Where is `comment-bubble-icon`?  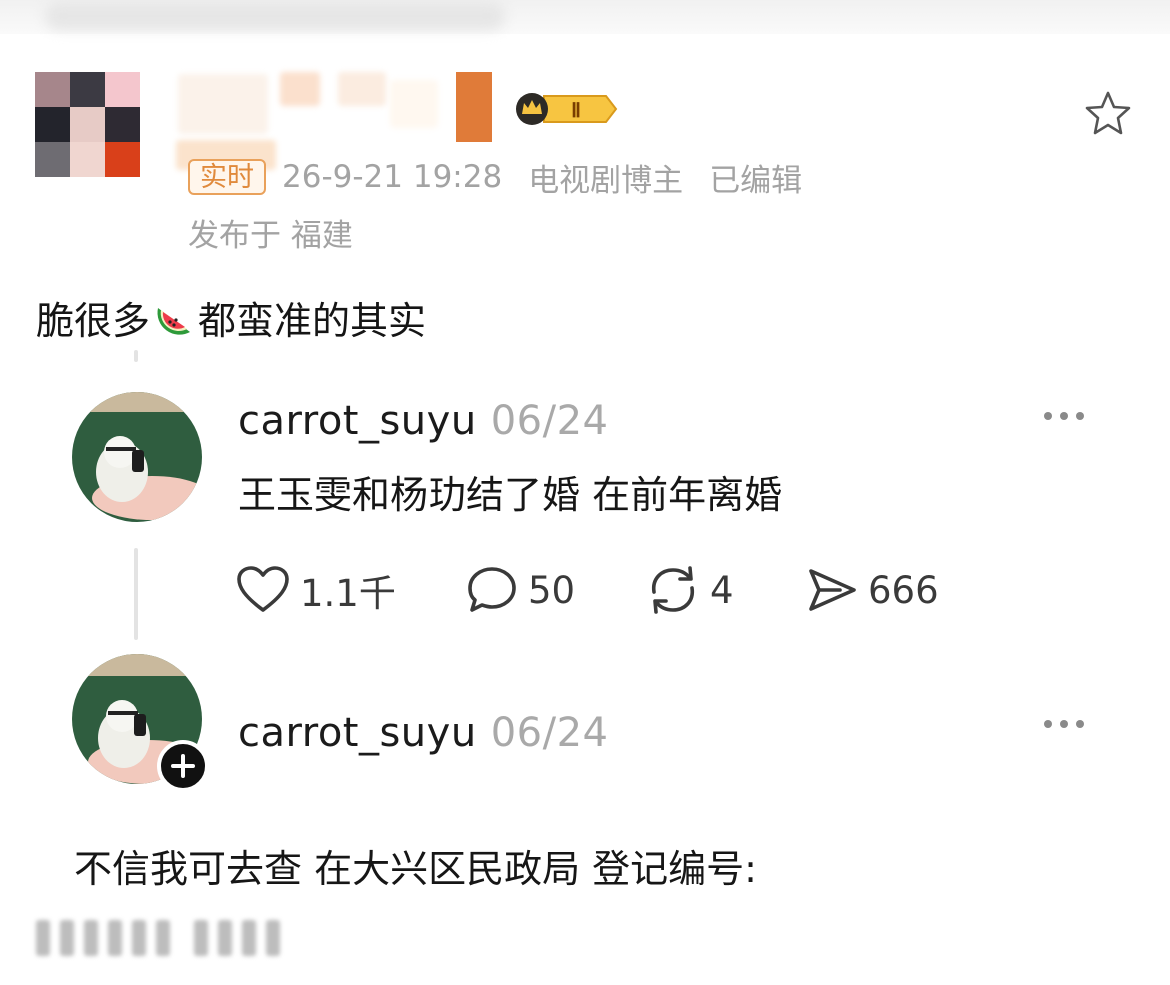
comment-bubble-icon is located at coordinates (492, 589).